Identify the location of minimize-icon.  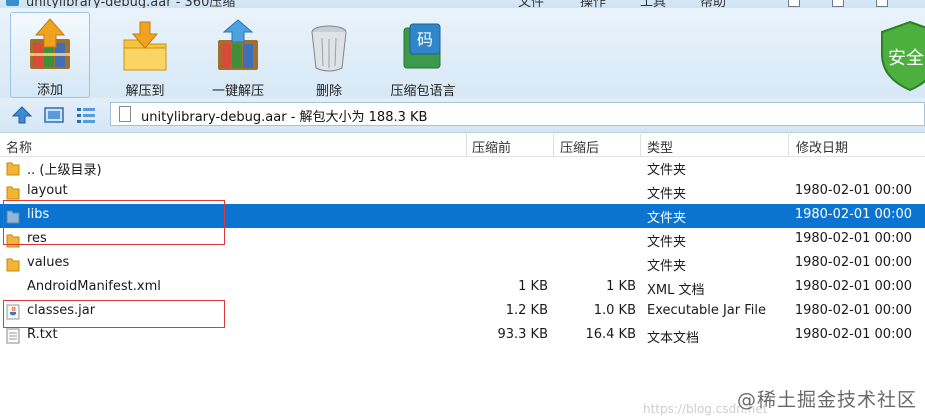
(794, 3).